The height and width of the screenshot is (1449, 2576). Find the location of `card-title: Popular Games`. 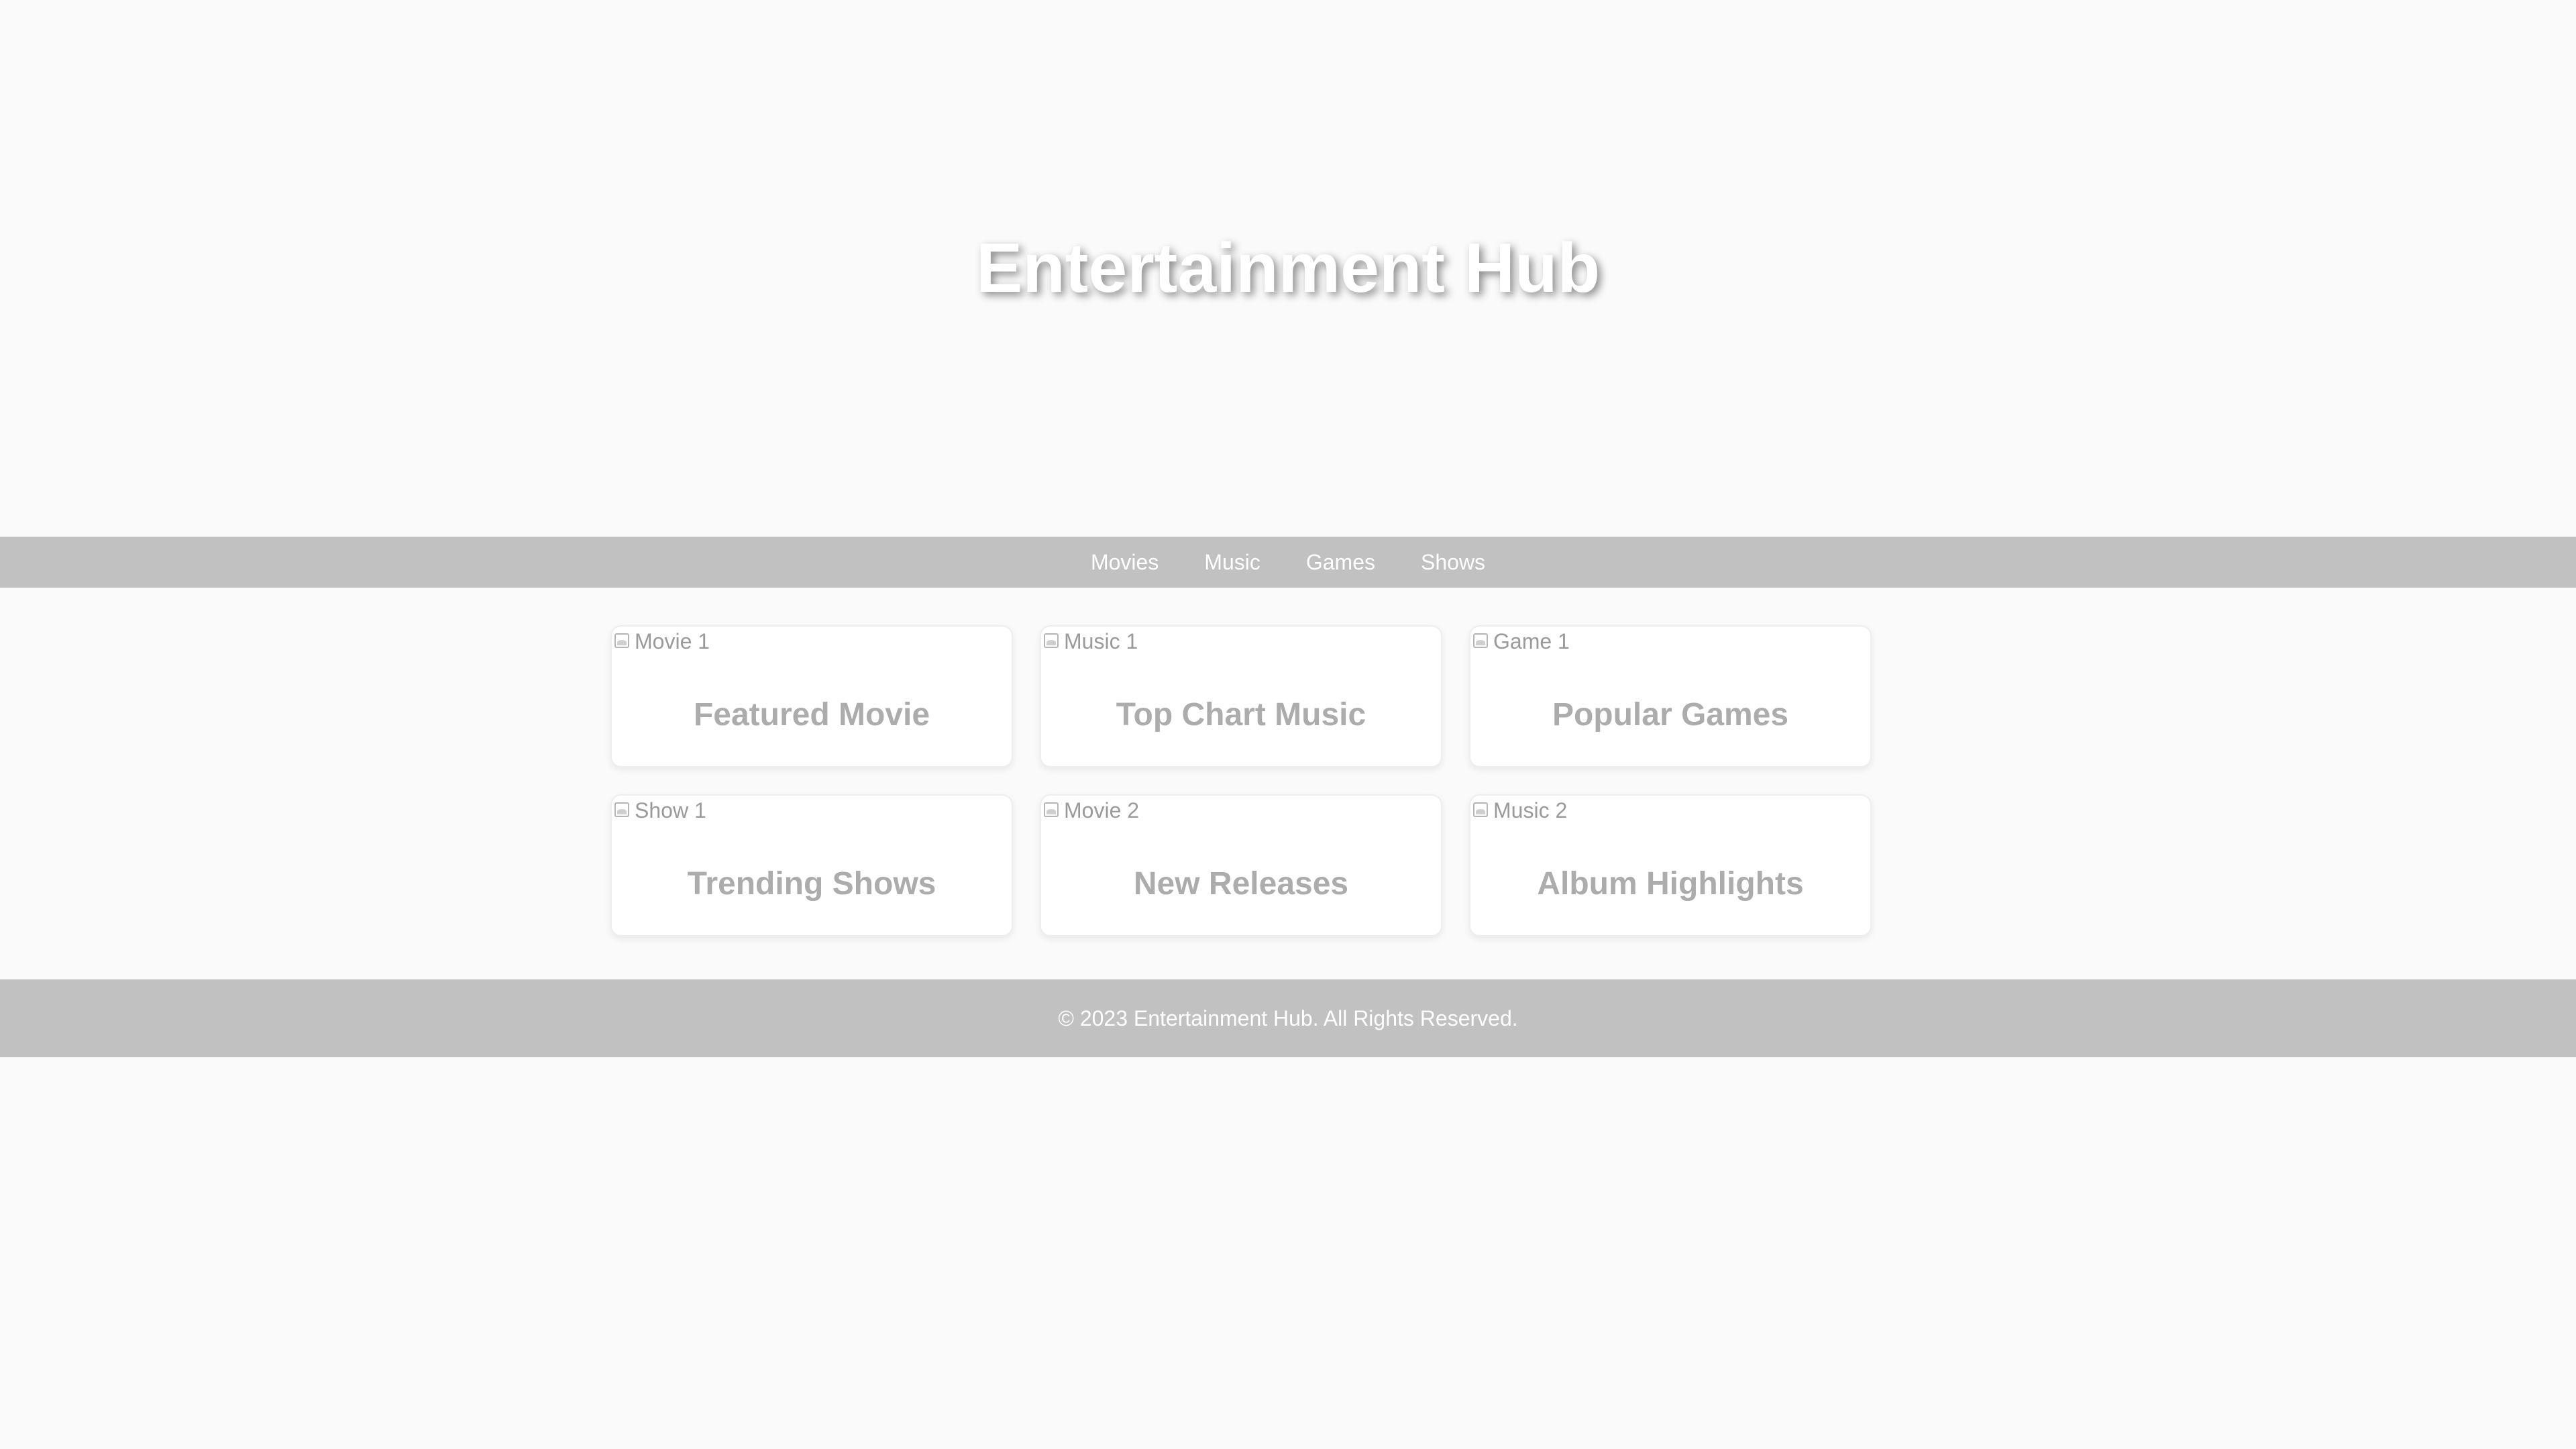

card-title: Popular Games is located at coordinates (1670, 715).